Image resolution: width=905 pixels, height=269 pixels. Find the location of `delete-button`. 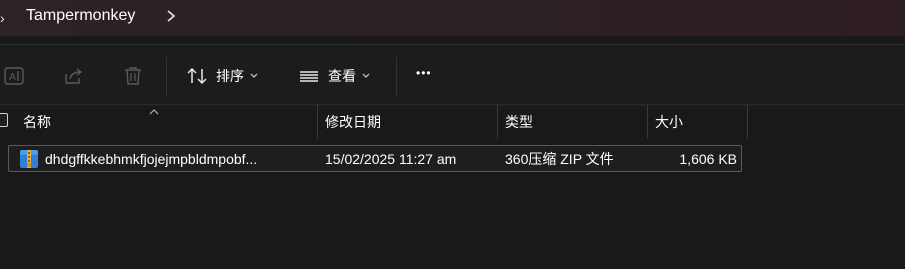

delete-button is located at coordinates (133, 76).